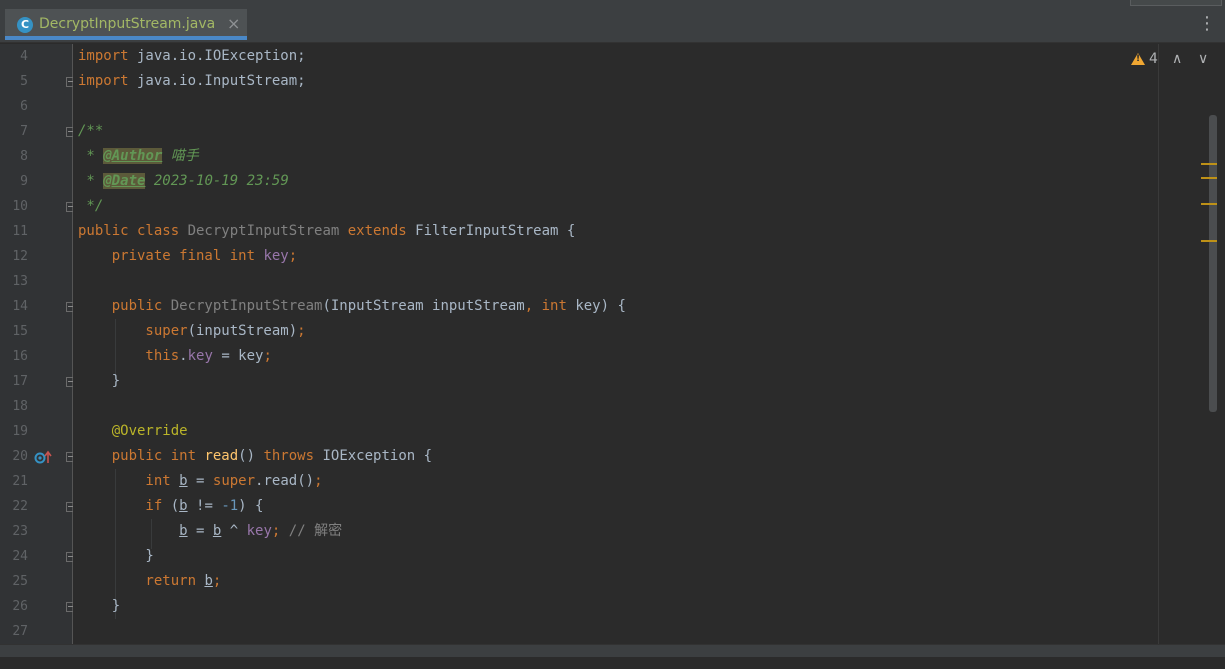 The width and height of the screenshot is (1225, 669). What do you see at coordinates (14, 256) in the screenshot?
I see `line-number: 12` at bounding box center [14, 256].